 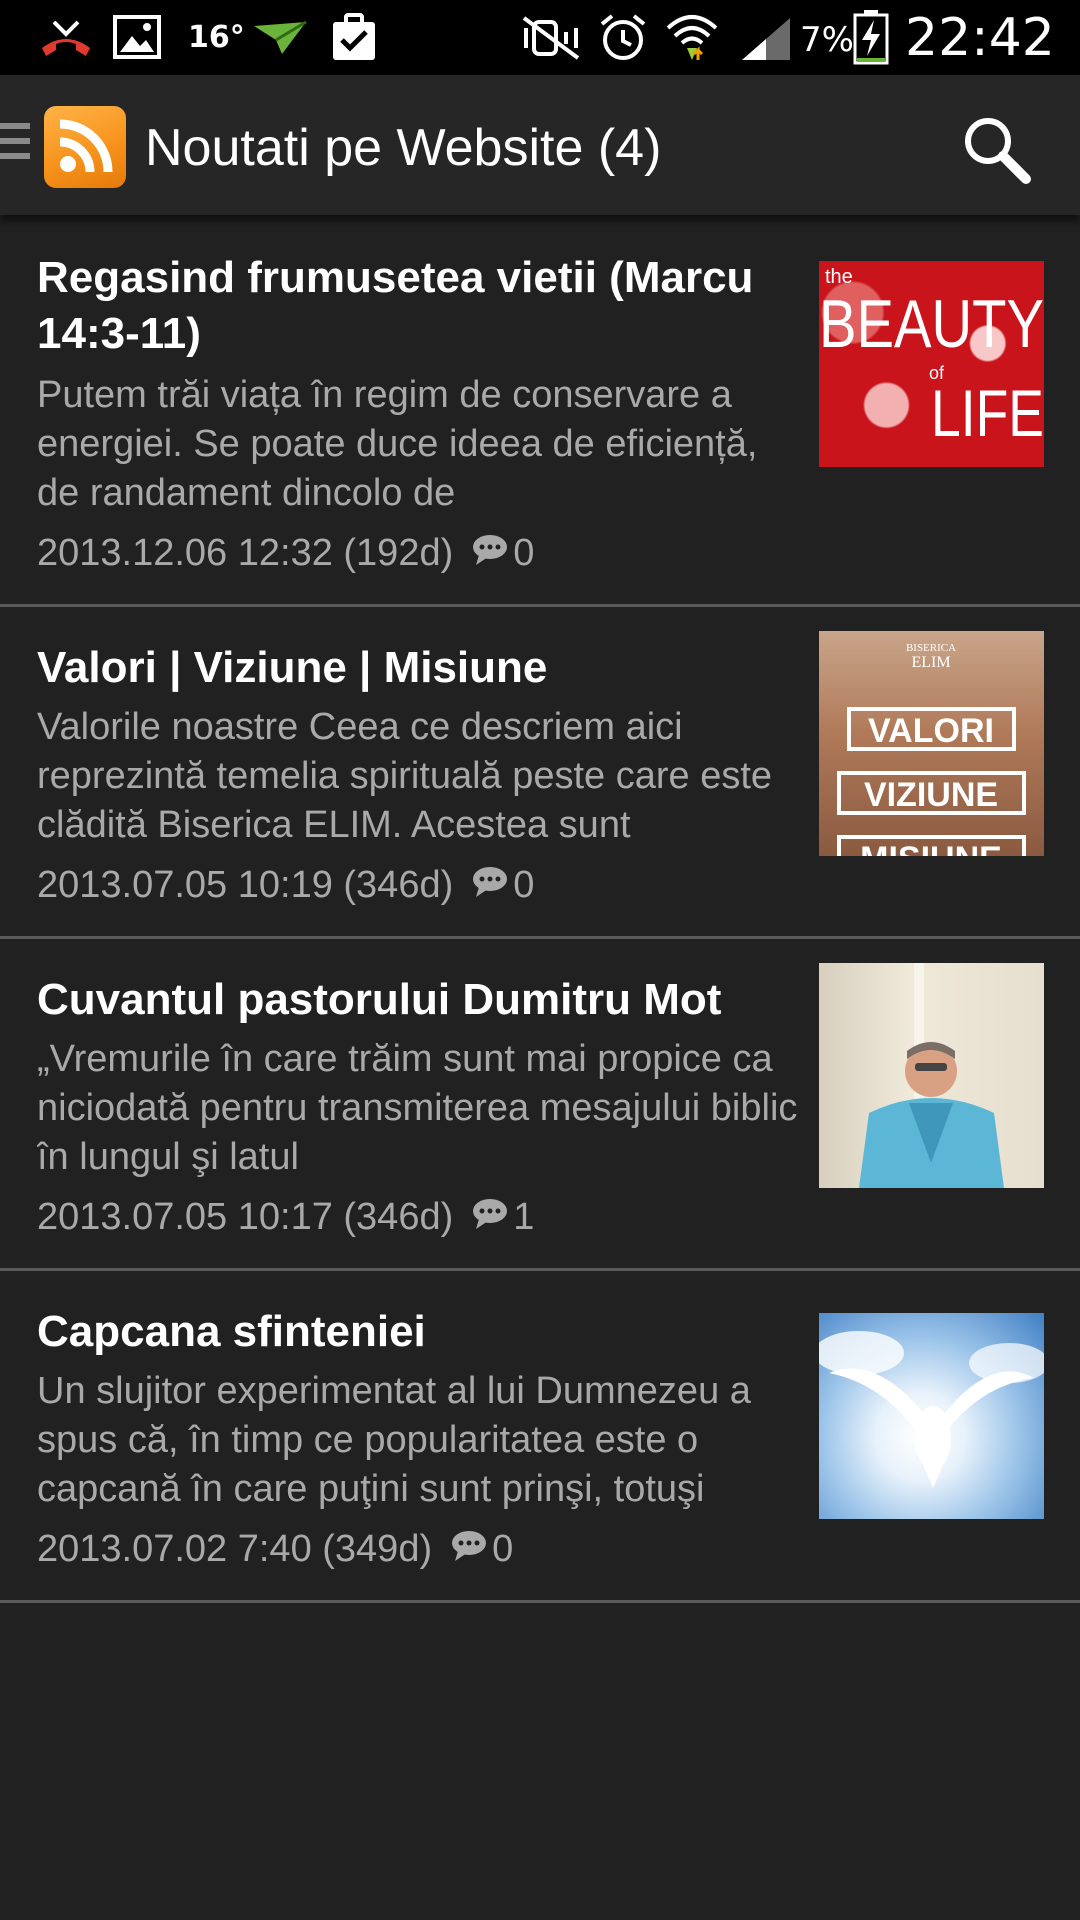 I want to click on thumbnail-artwork: BISERICA ELIM VALORI VIZIUNE MISIUNE, so click(x=931, y=749).